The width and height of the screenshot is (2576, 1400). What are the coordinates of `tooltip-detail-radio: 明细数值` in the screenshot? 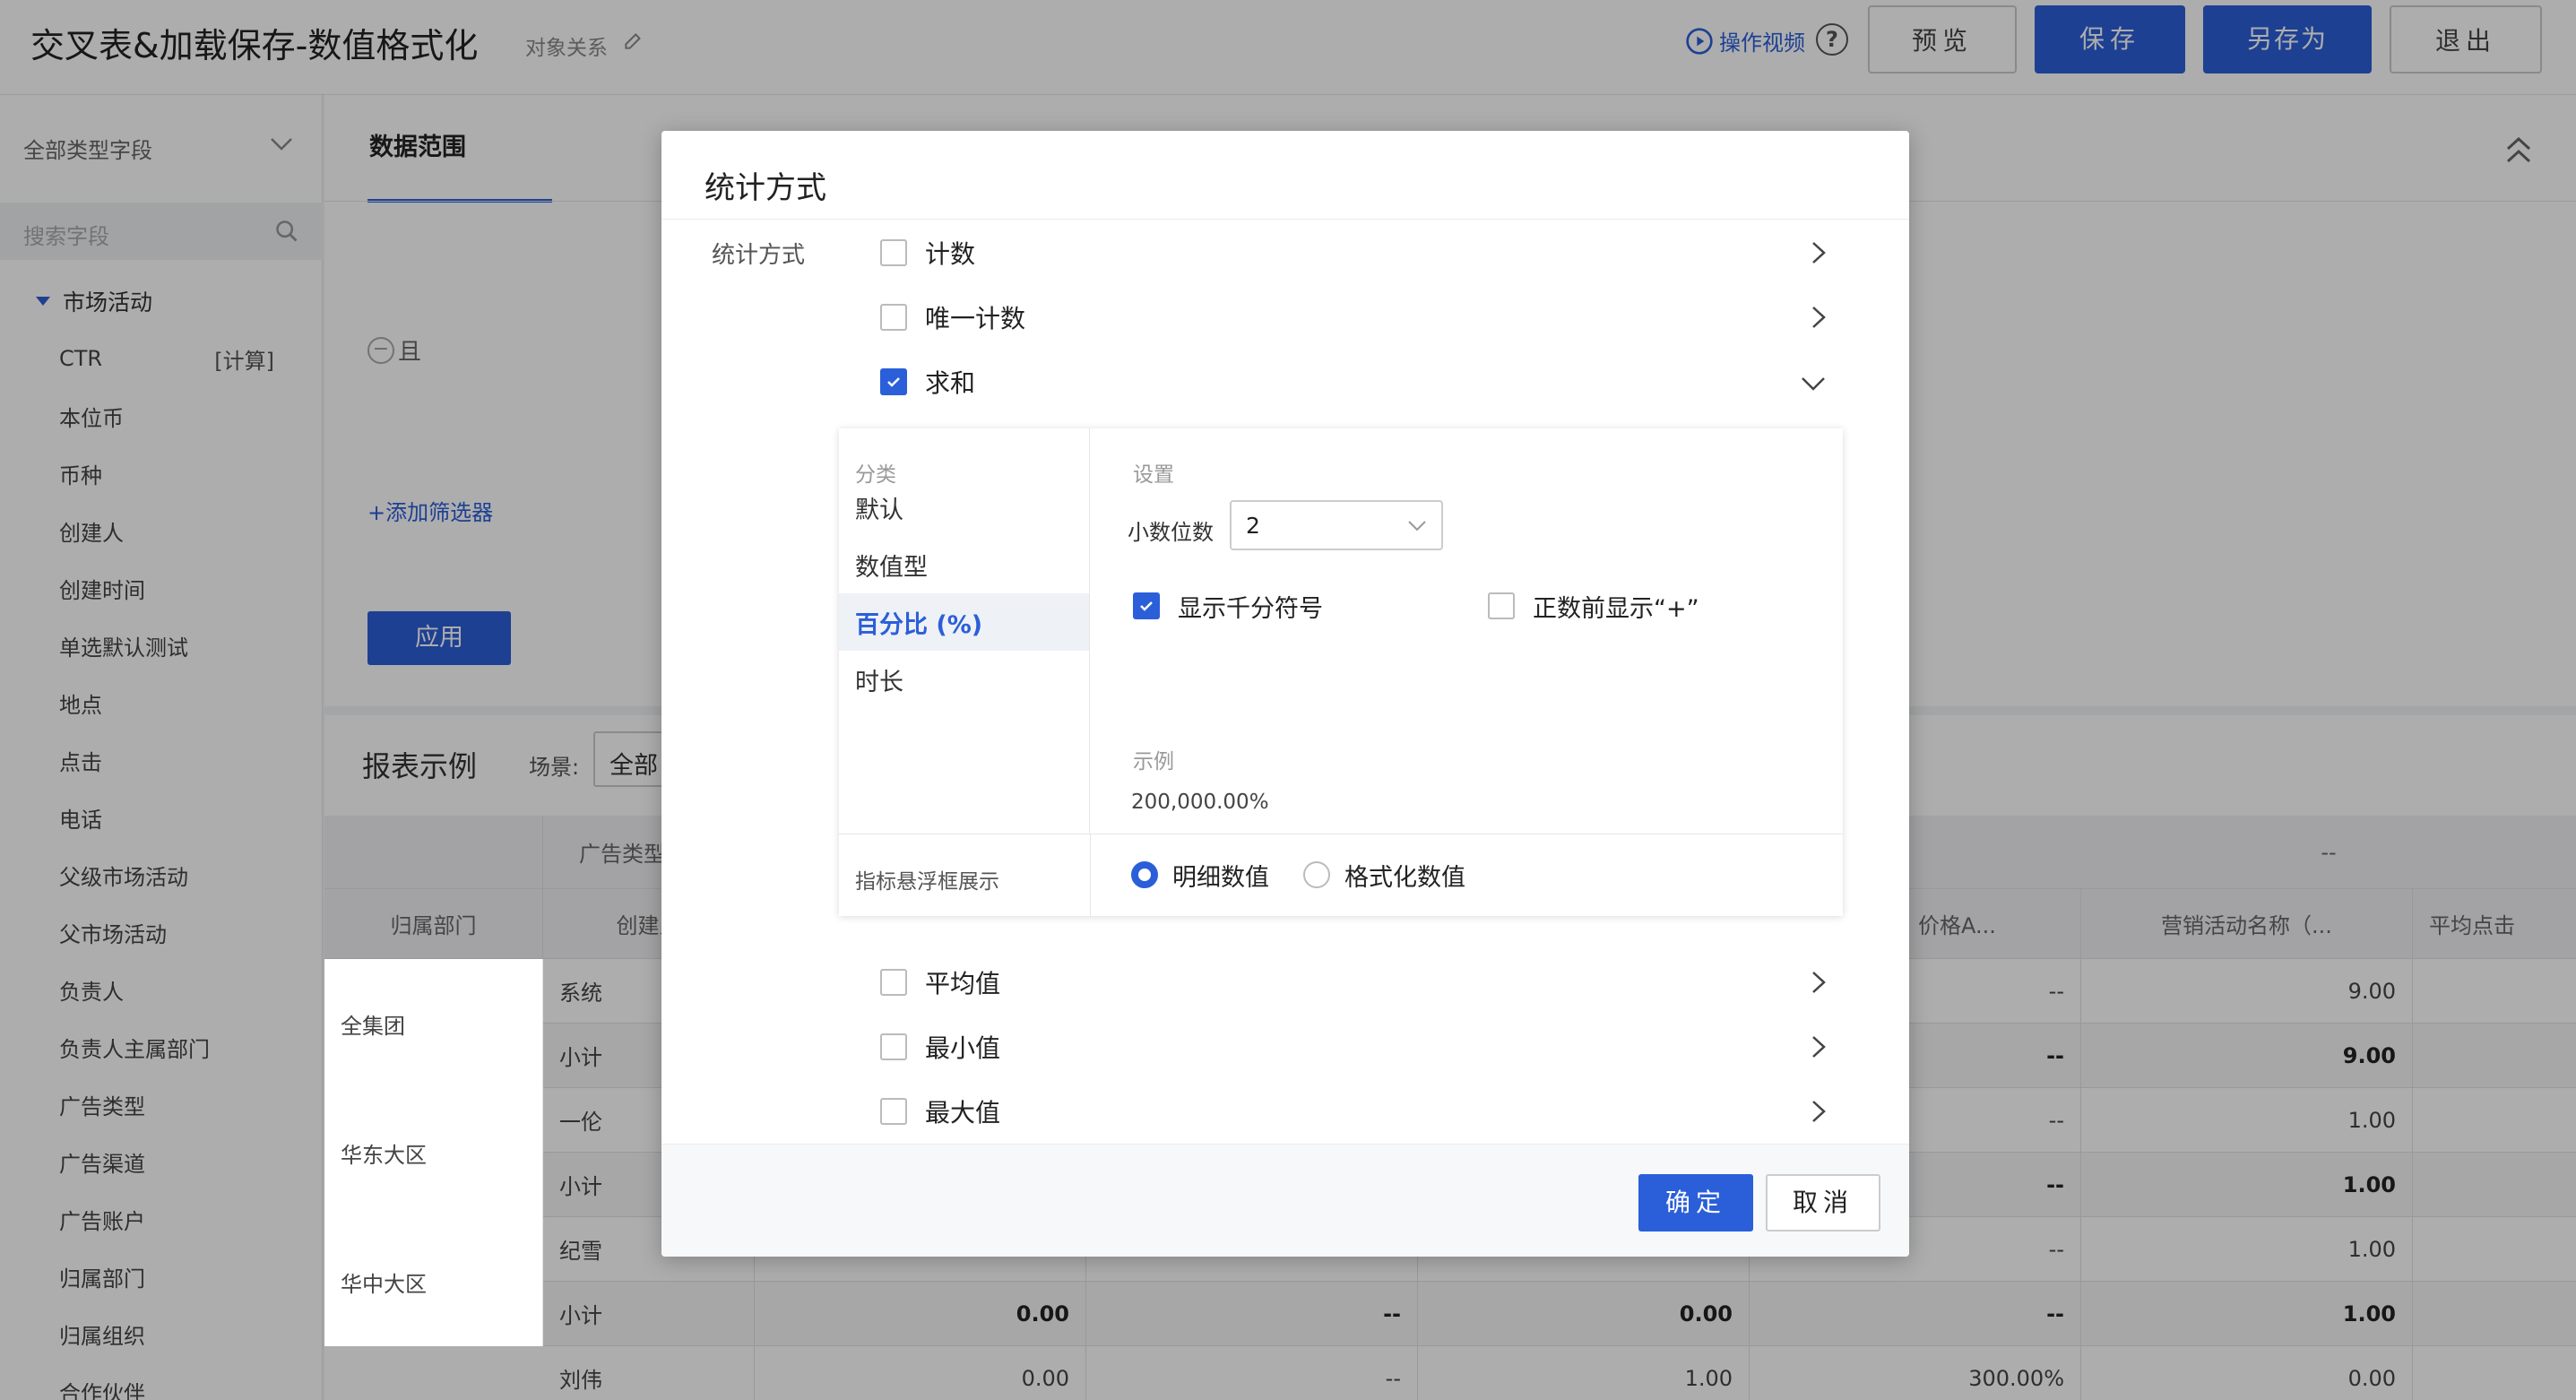 It's located at (1200, 875).